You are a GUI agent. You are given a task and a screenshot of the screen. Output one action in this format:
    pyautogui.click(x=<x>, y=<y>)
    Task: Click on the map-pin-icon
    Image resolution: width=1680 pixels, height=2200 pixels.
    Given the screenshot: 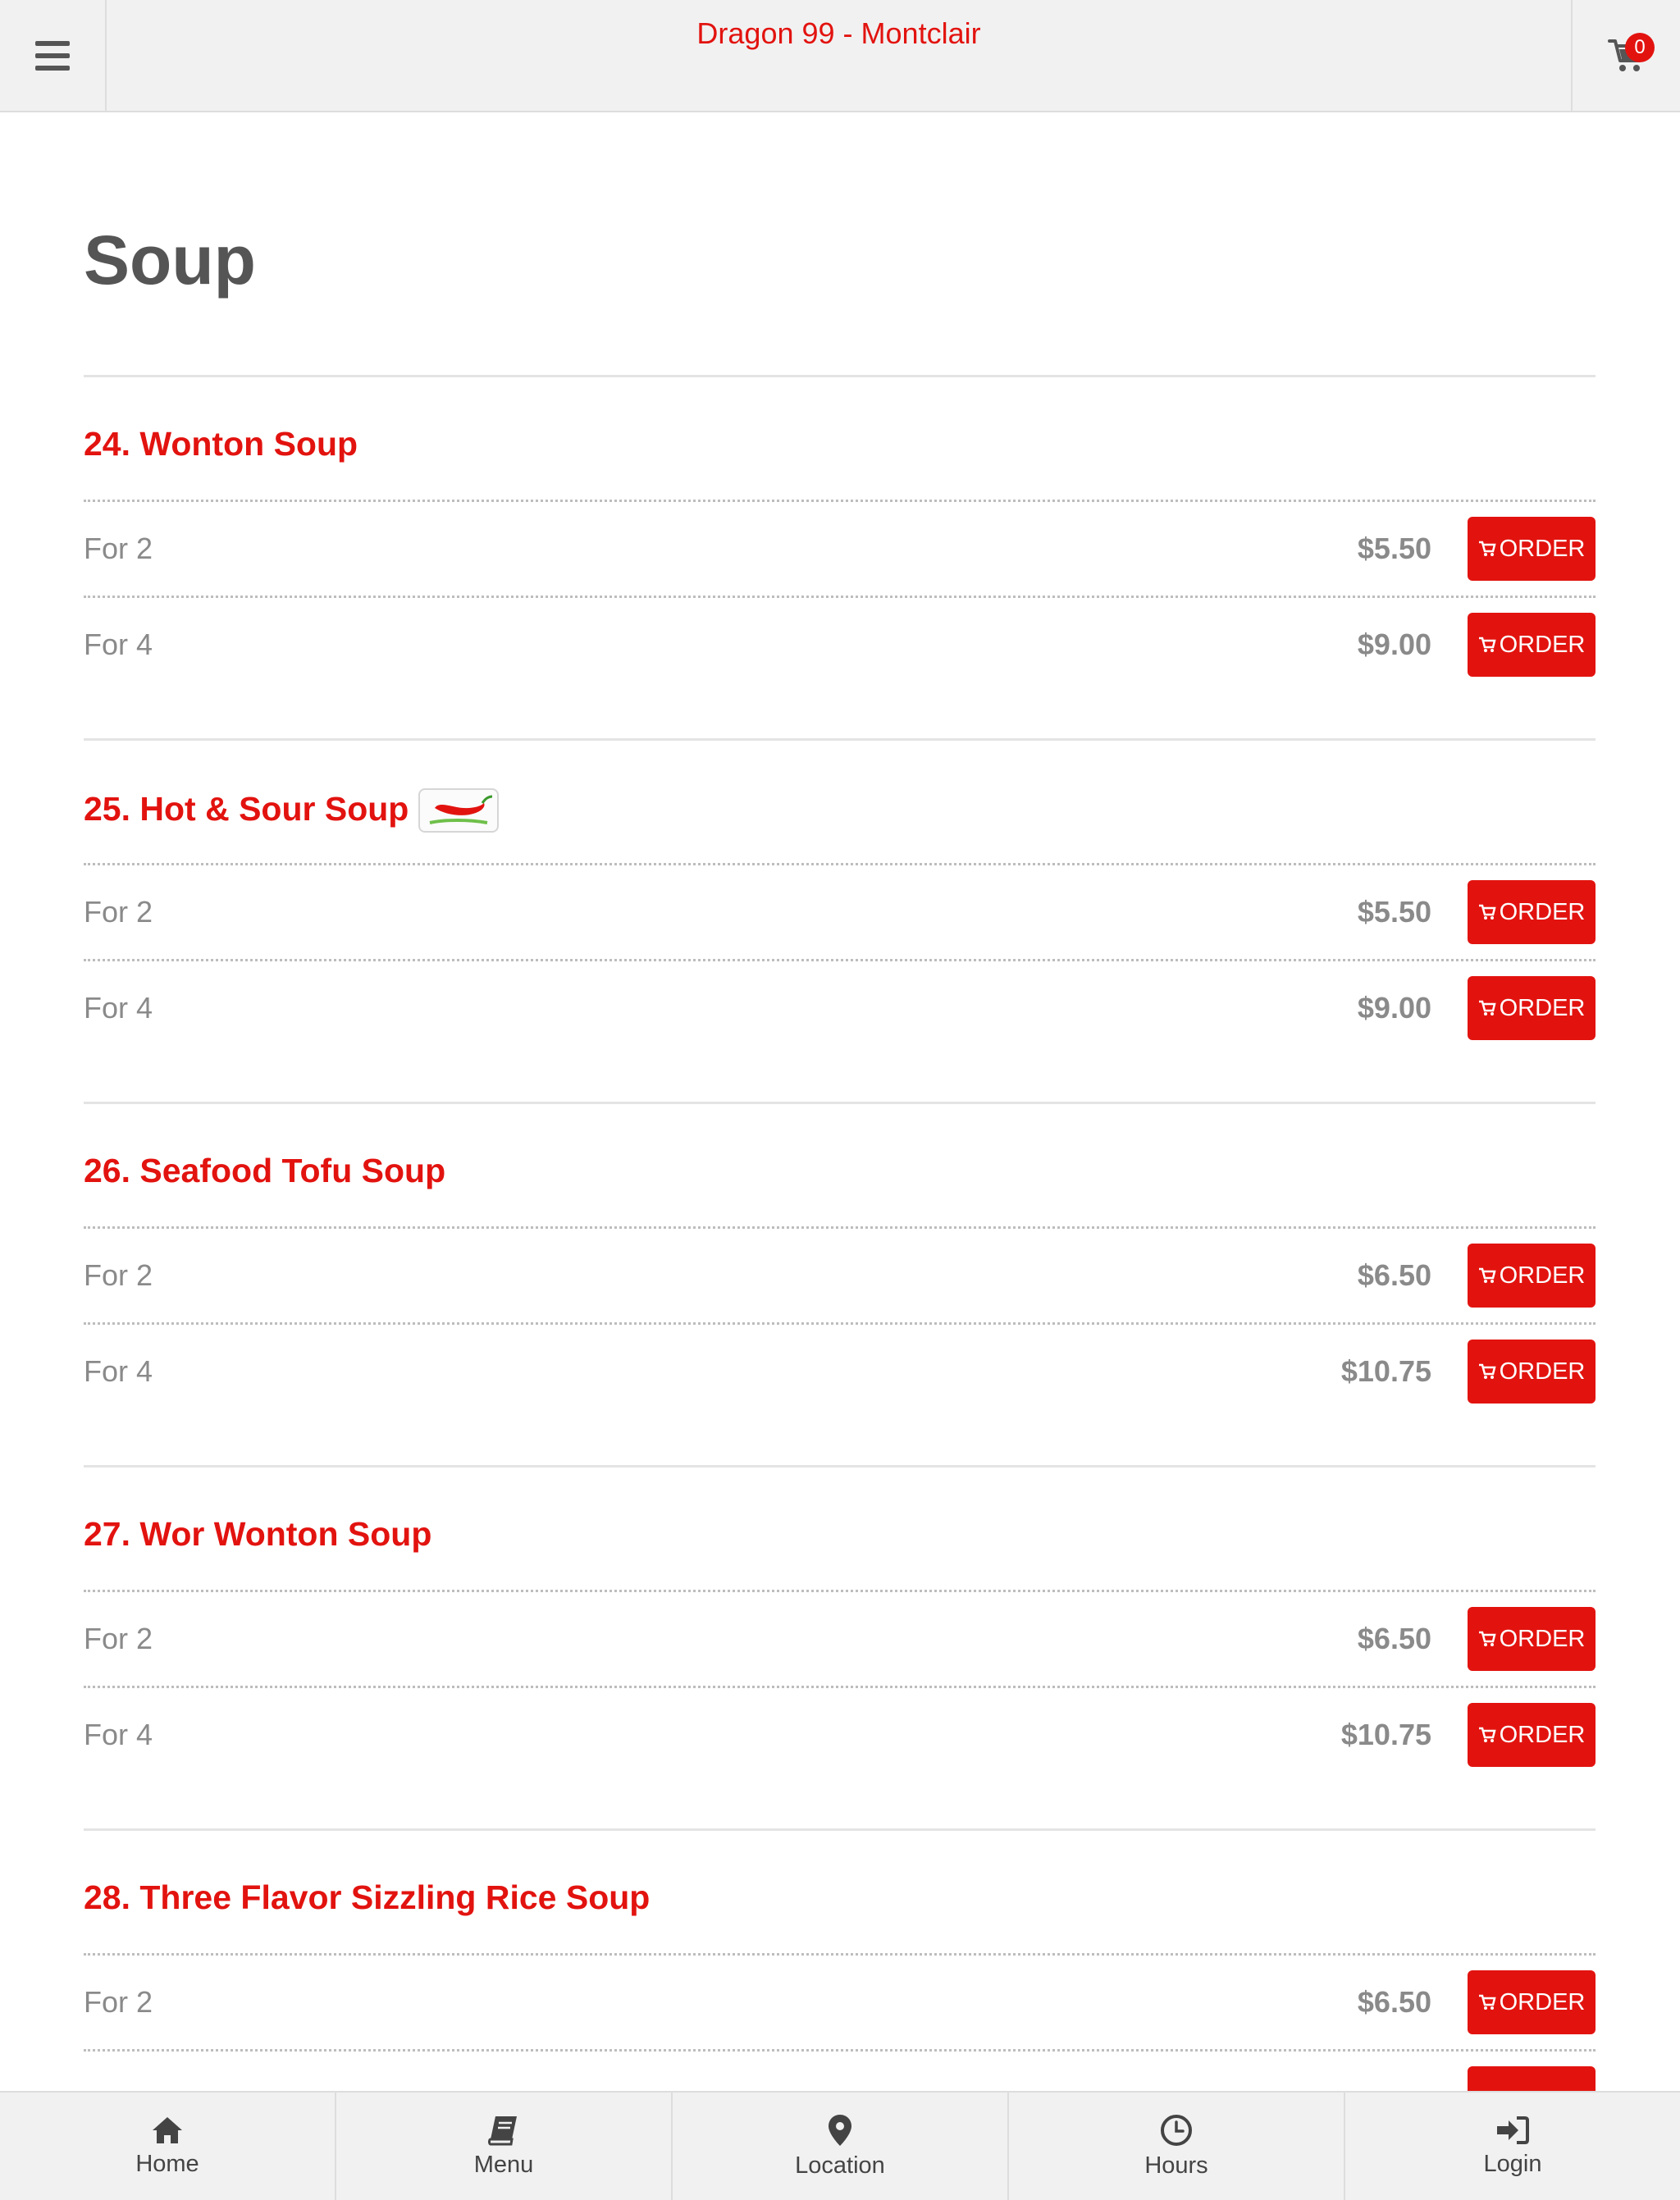 What is the action you would take?
    pyautogui.click(x=840, y=2130)
    